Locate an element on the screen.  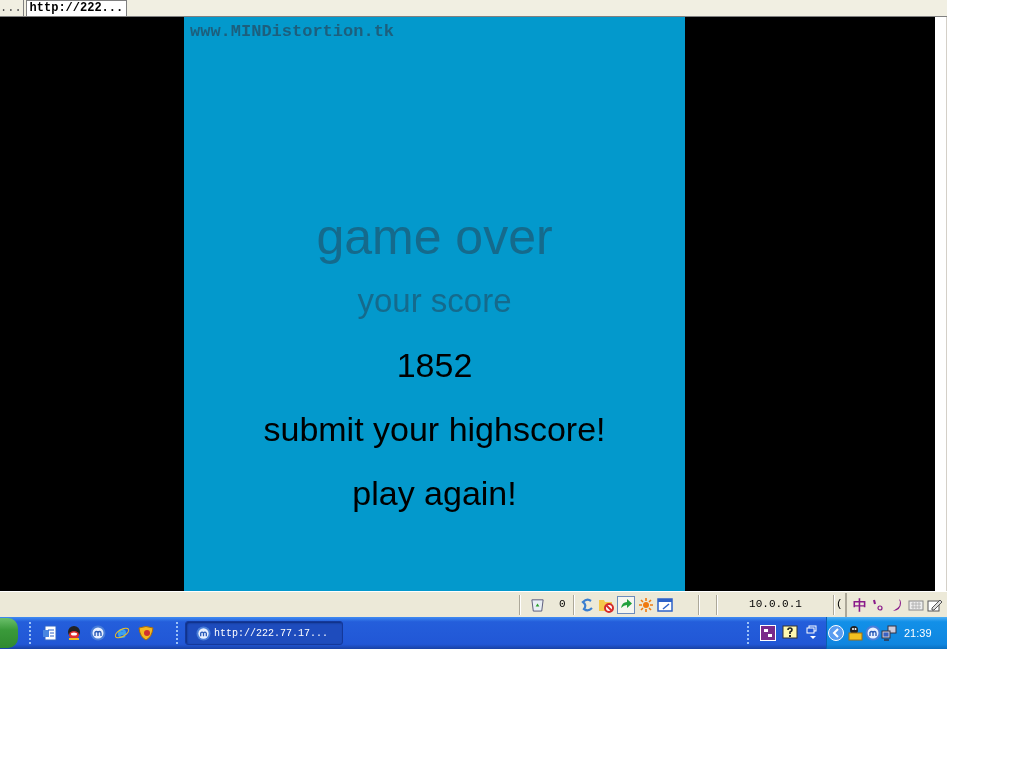
start-button is located at coordinates (9, 633).